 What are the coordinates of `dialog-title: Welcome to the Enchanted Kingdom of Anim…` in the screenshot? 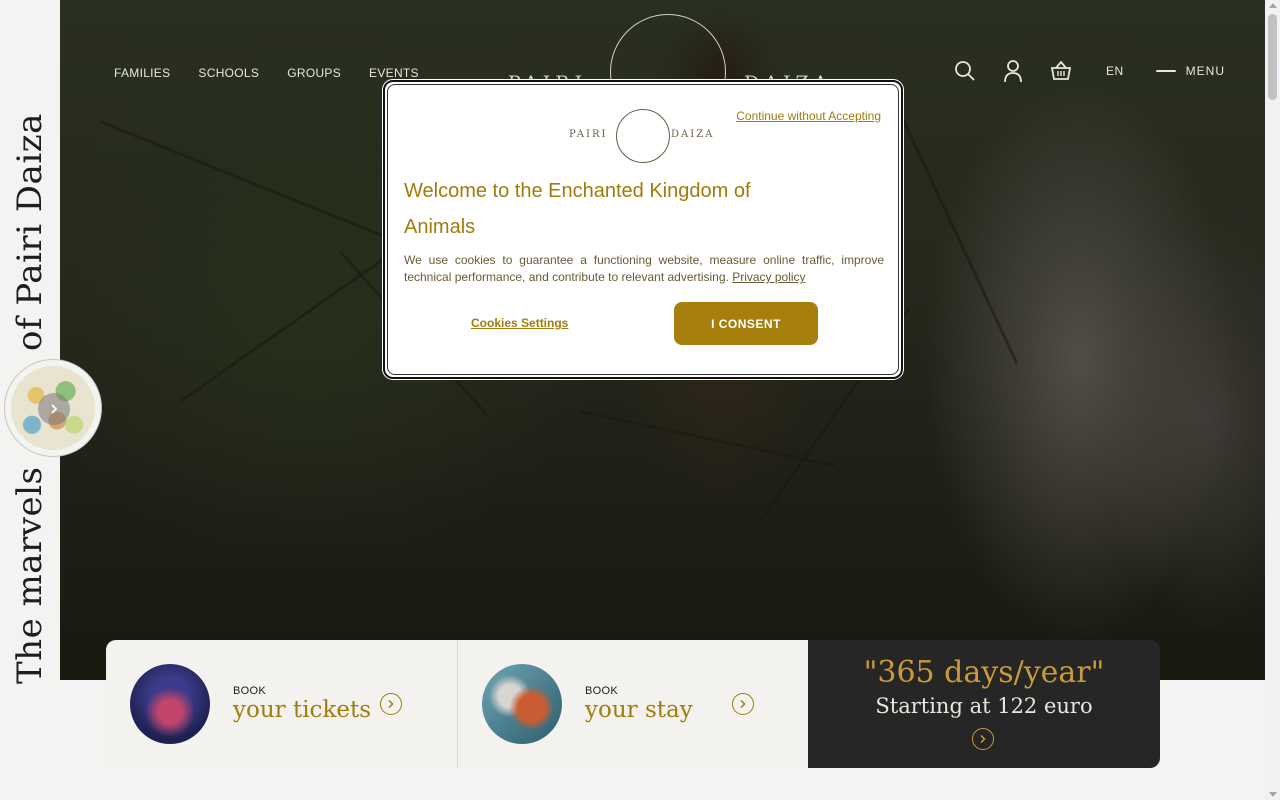 It's located at (577, 209).